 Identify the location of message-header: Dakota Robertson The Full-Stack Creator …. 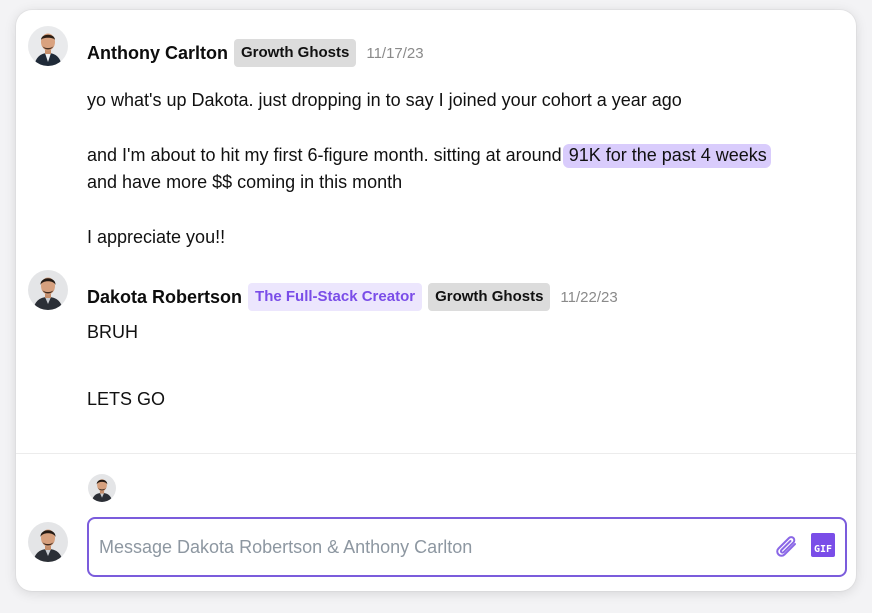
(352, 297).